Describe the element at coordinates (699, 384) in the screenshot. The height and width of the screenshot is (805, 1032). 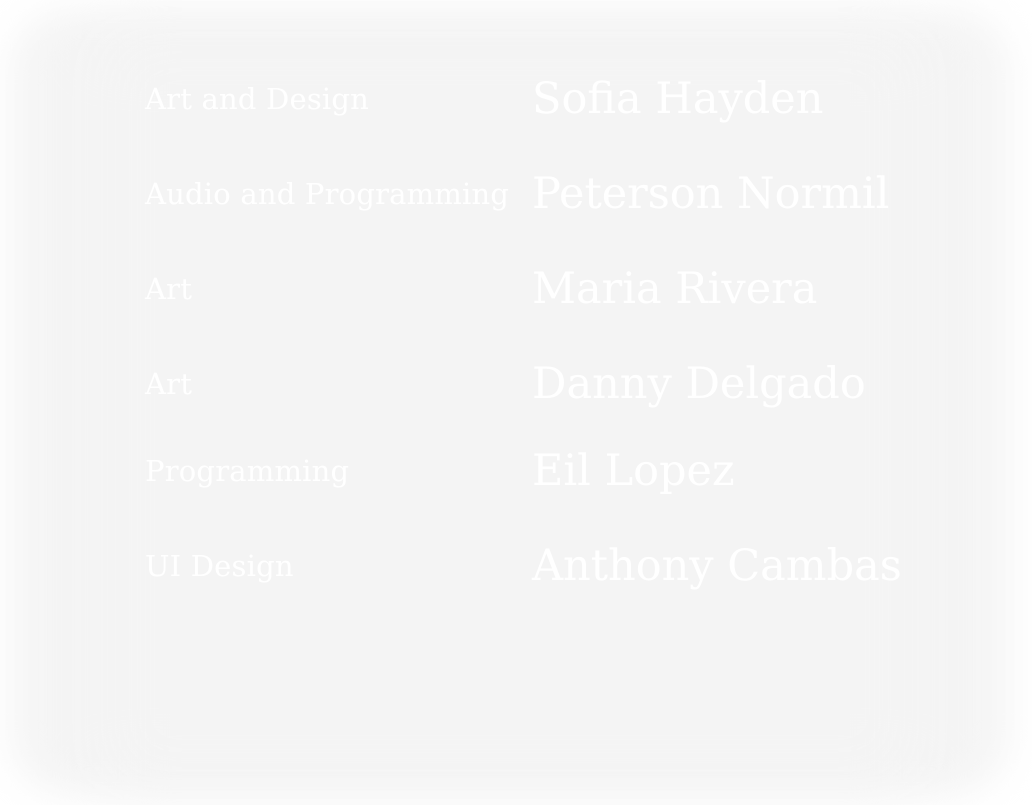
I see `credit-name: Danny Delgado` at that location.